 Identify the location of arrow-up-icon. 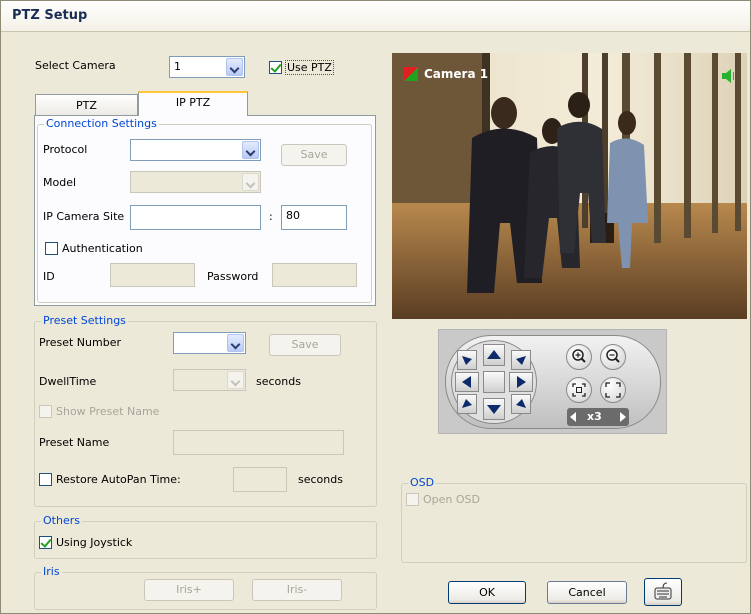
(494, 354).